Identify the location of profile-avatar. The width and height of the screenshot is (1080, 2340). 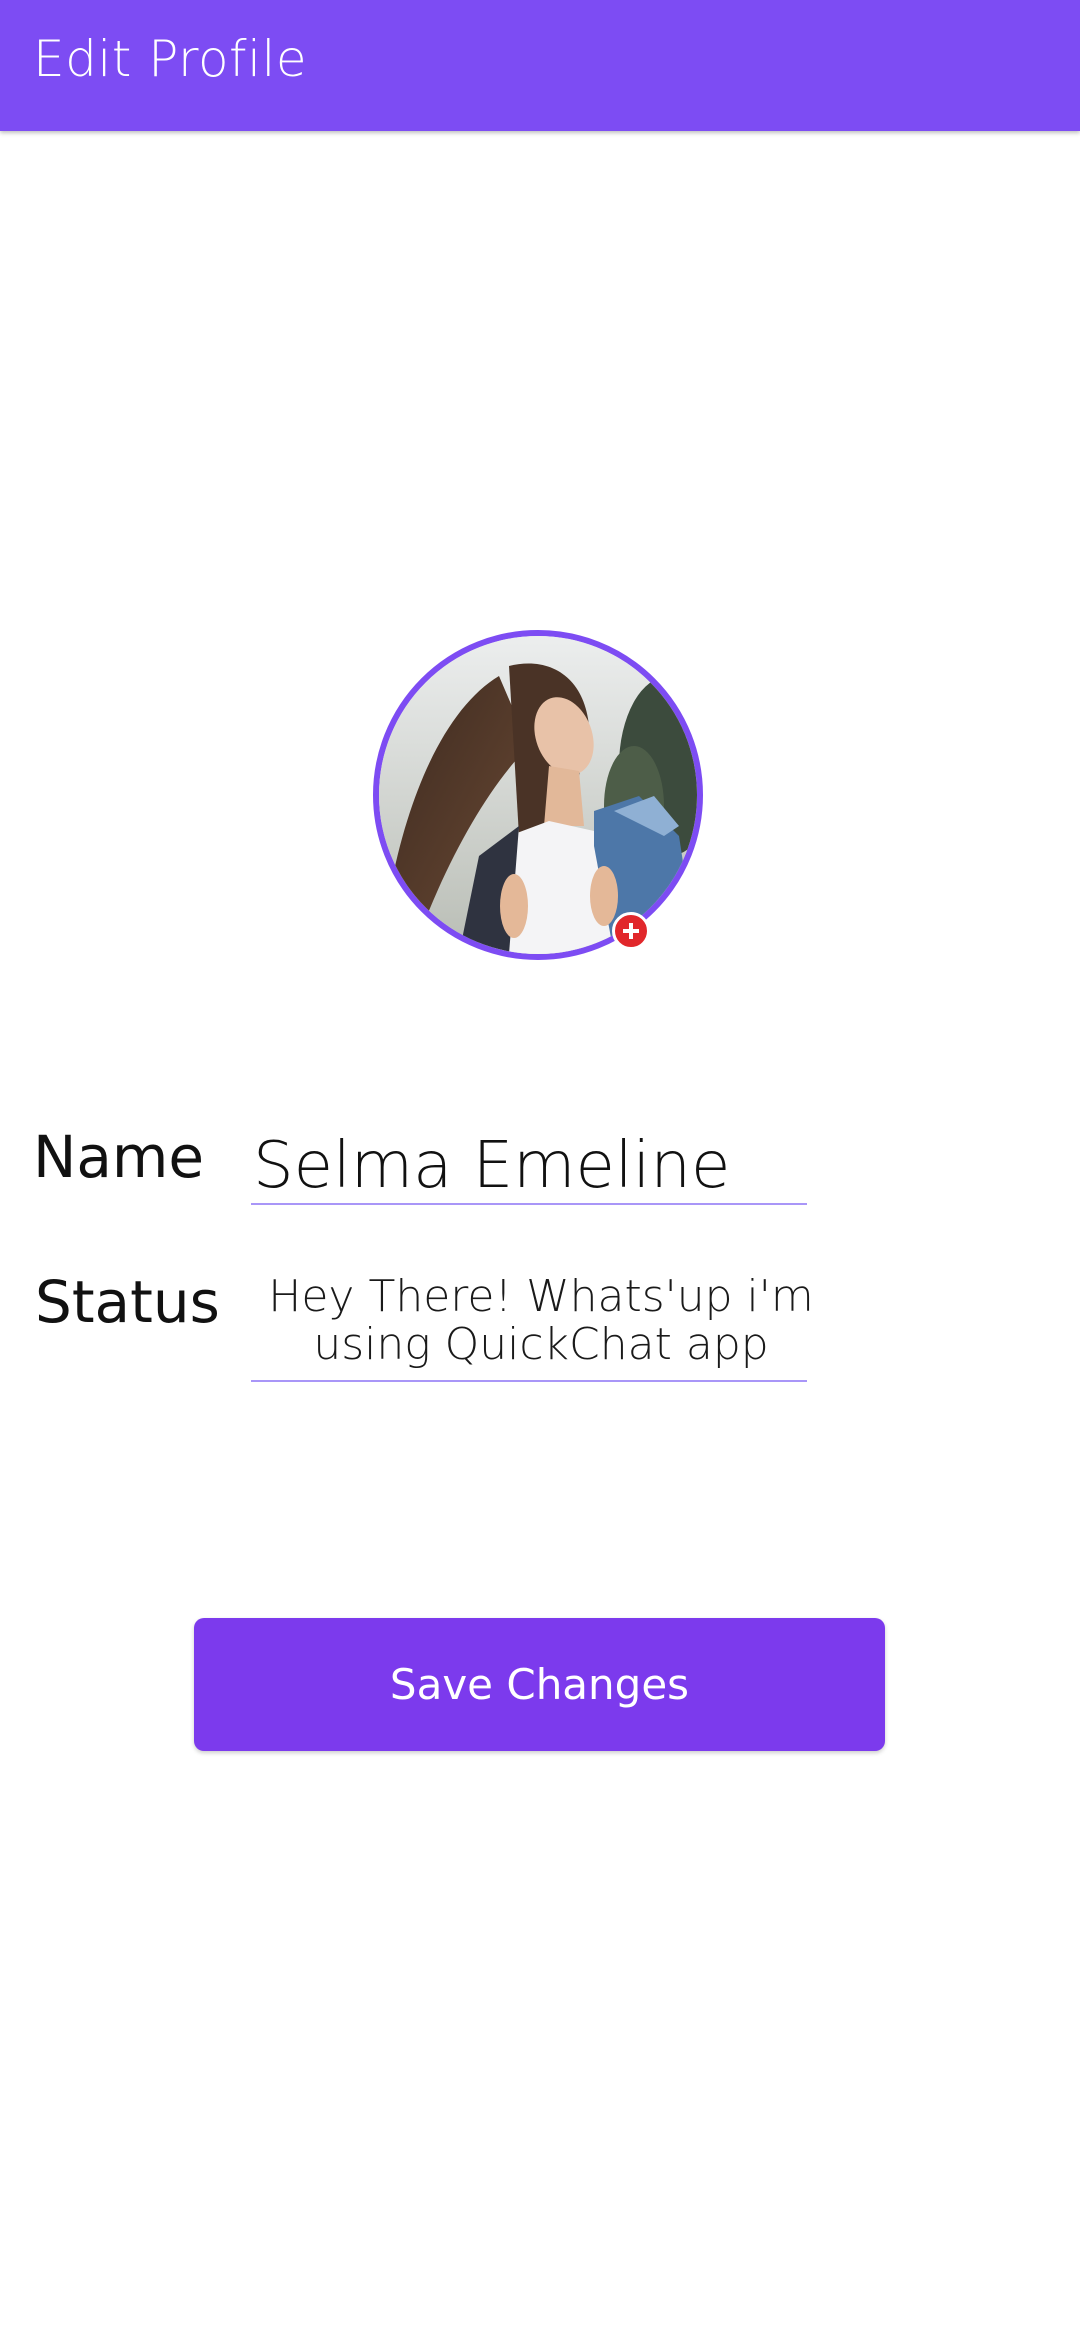
(538, 795).